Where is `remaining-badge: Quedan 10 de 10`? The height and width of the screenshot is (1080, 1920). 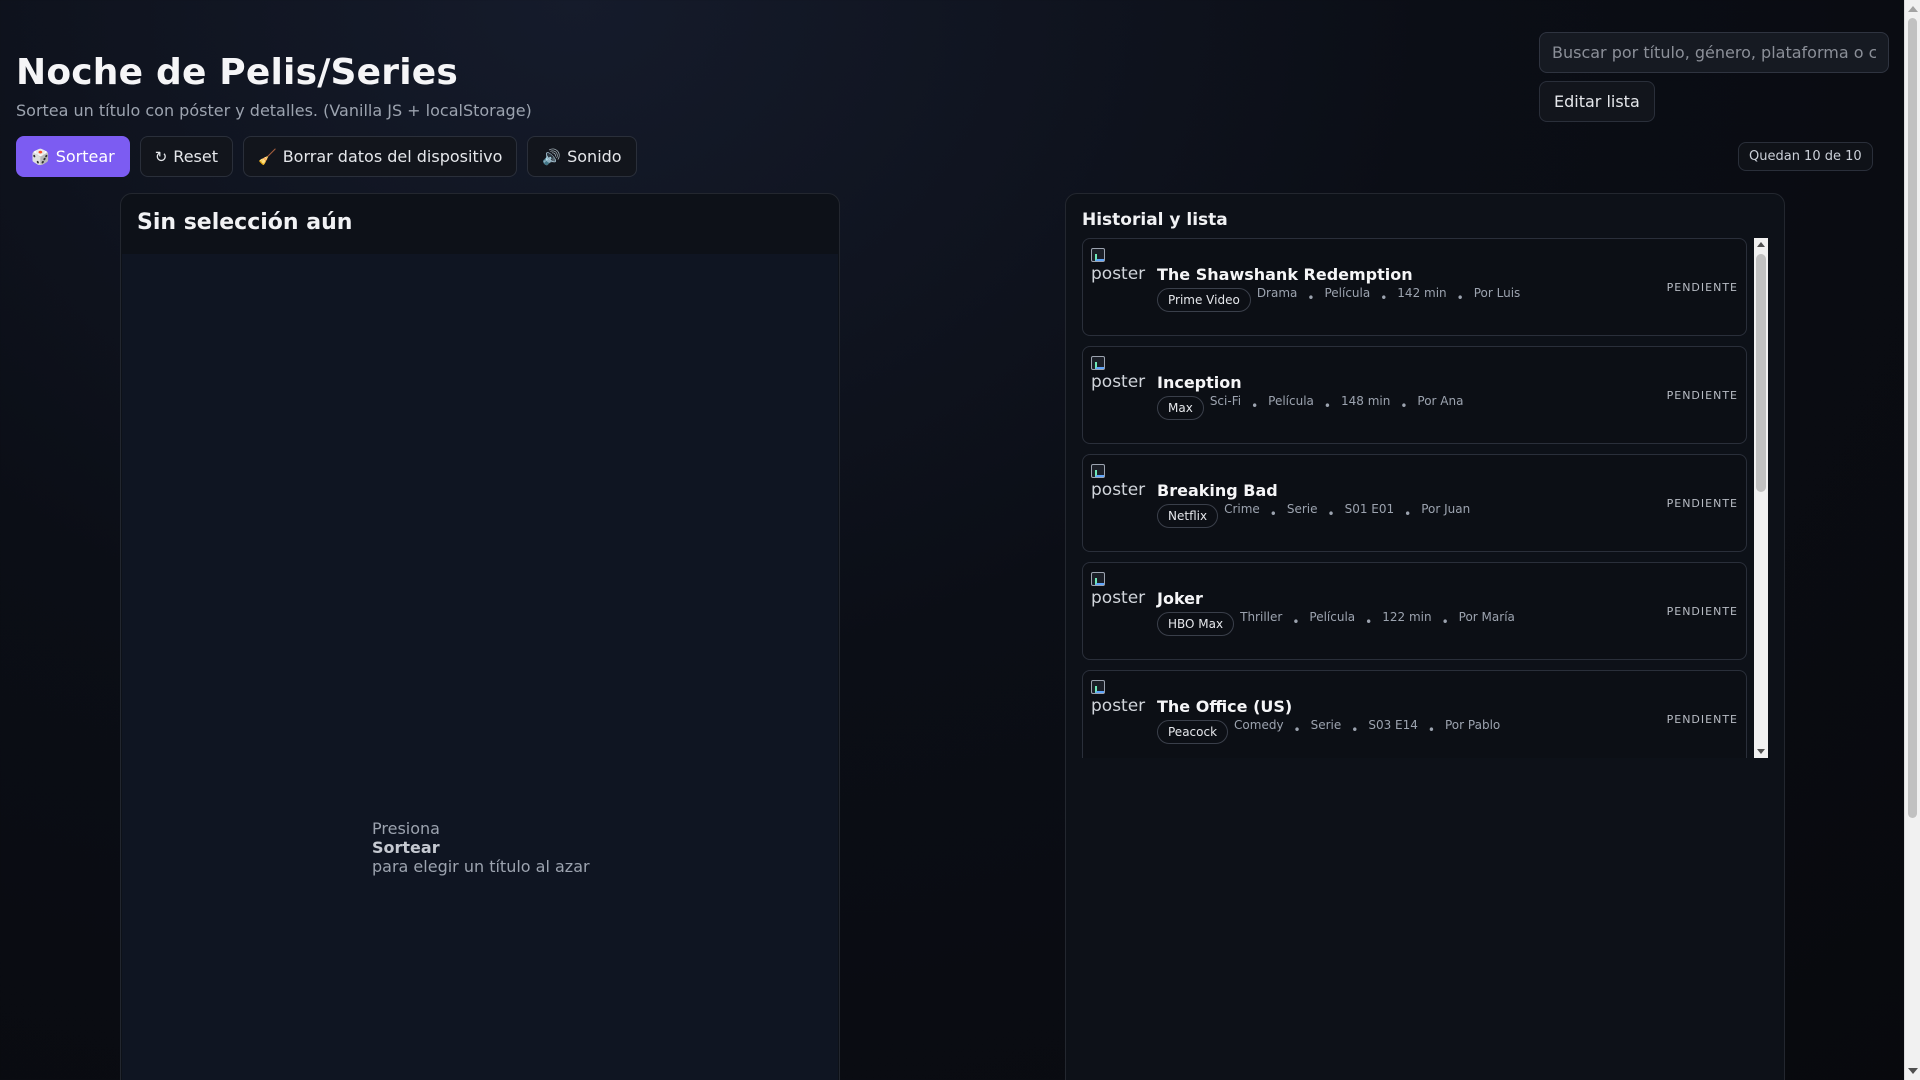
remaining-badge: Quedan 10 de 10 is located at coordinates (1805, 156).